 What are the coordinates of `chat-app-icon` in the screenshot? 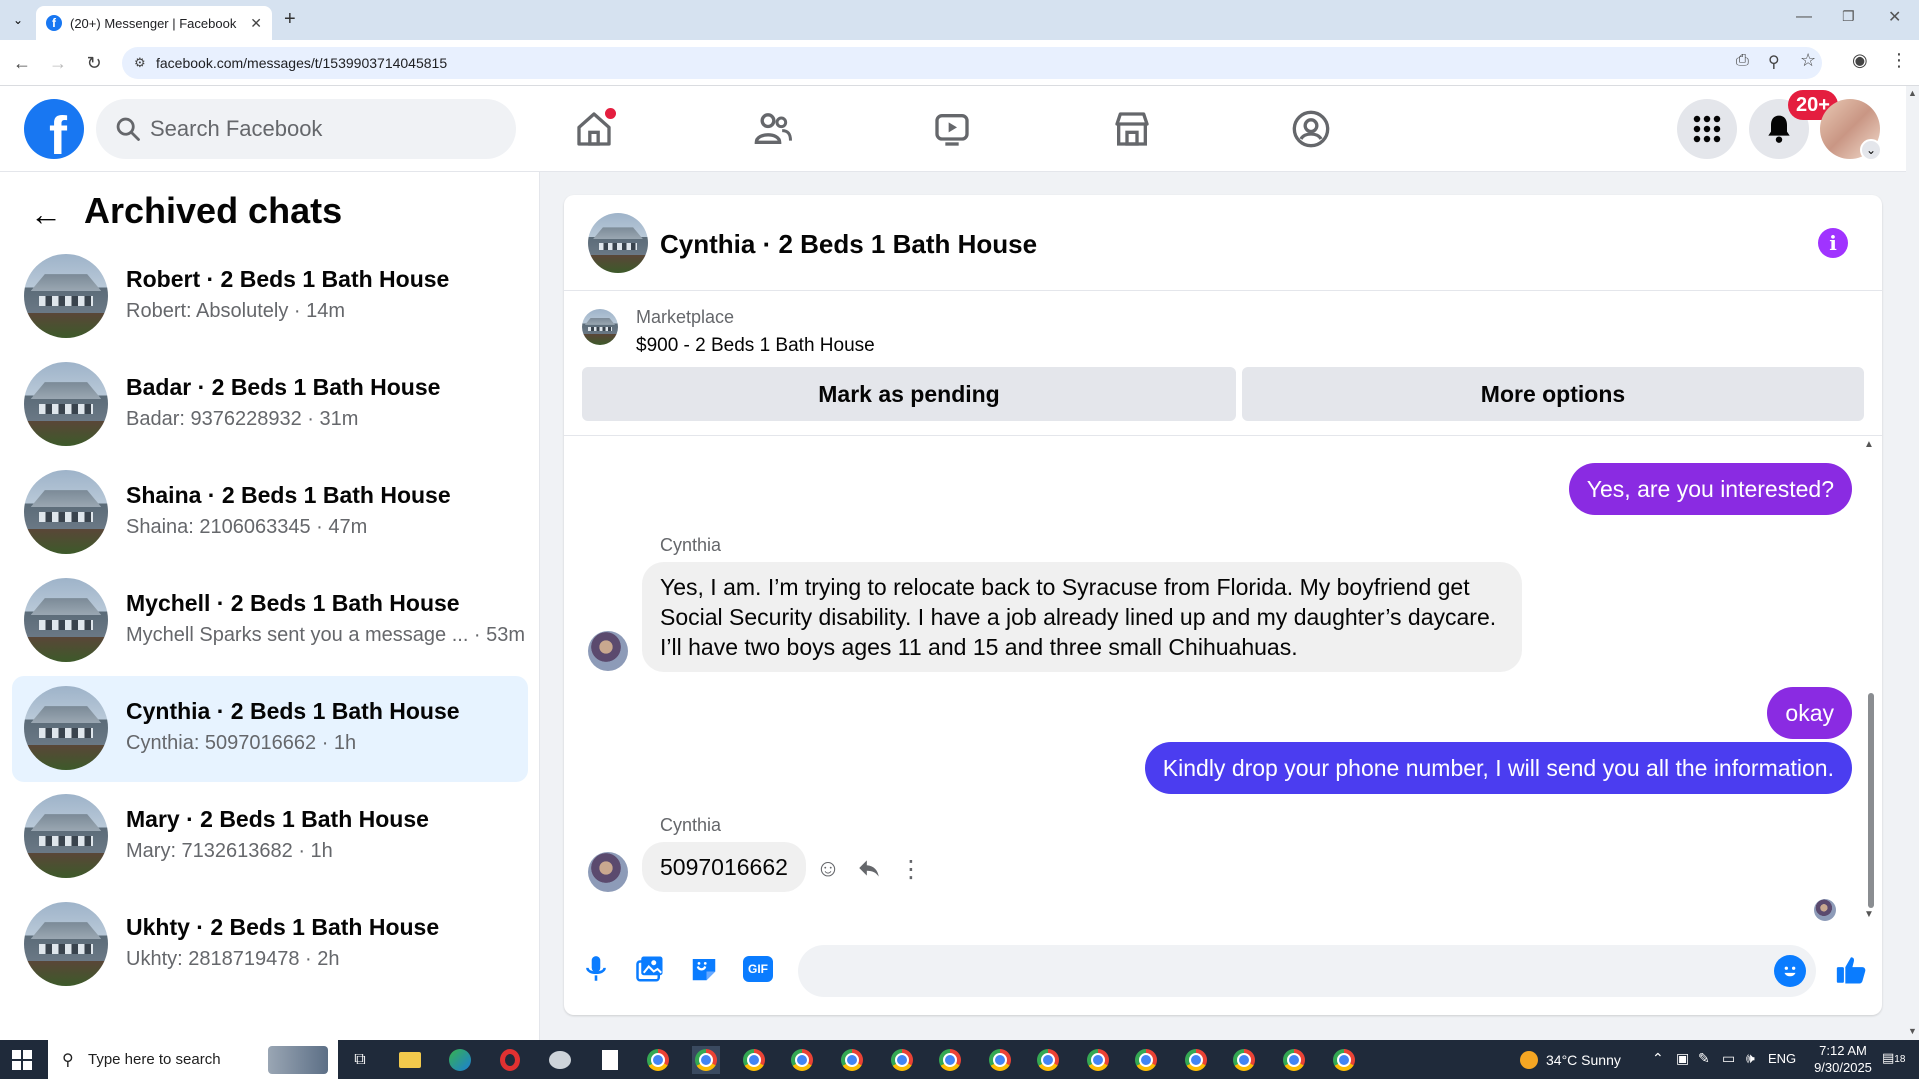 It's located at (560, 1060).